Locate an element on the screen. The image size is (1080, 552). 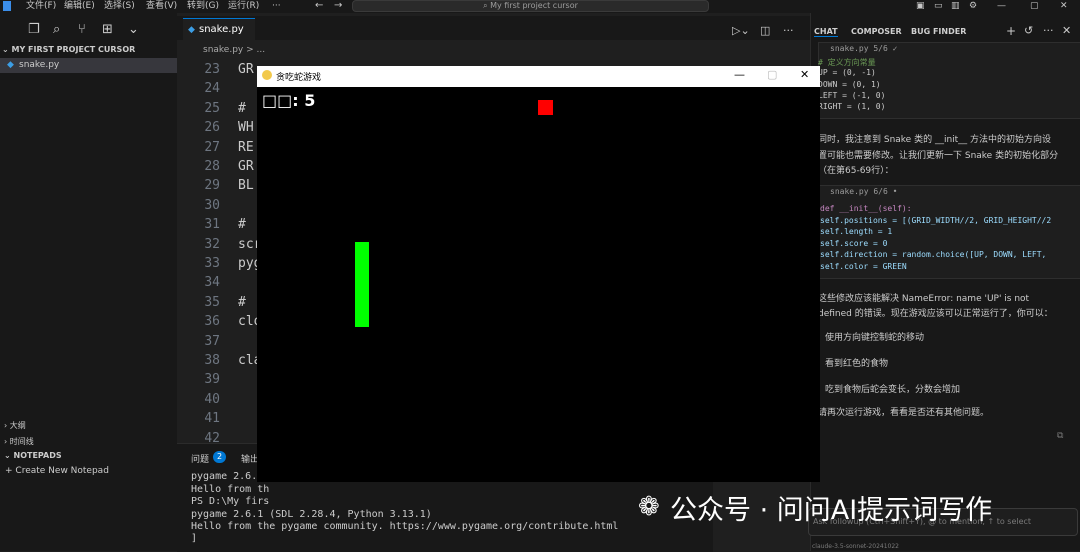
line-number: 38 is located at coordinates (212, 360).